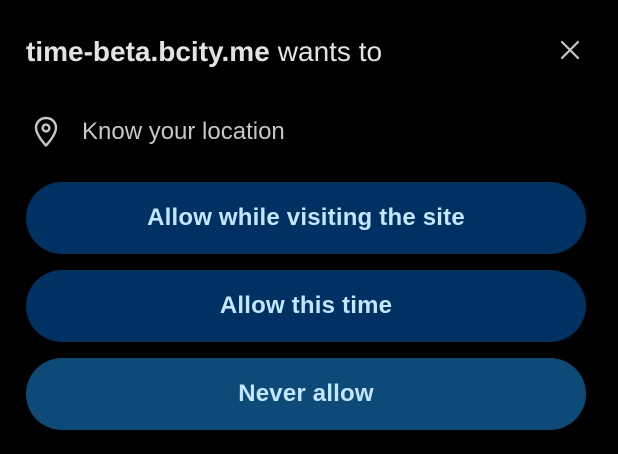 The image size is (618, 454). I want to click on close-button, so click(570, 50).